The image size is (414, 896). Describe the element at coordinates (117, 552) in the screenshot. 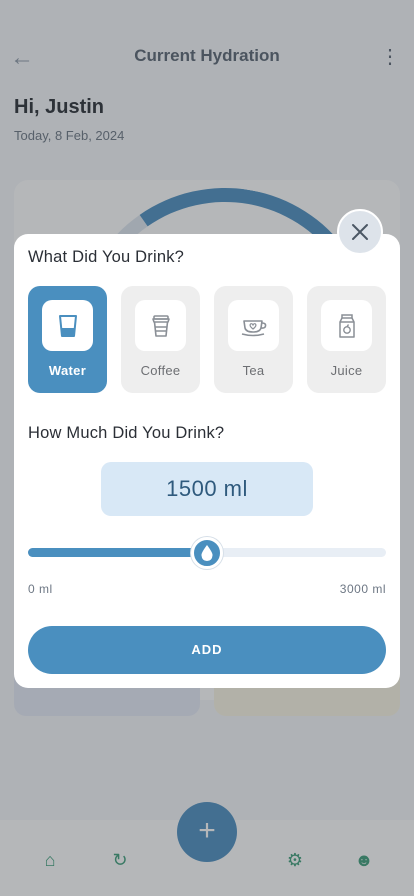

I see `slider-fill` at that location.